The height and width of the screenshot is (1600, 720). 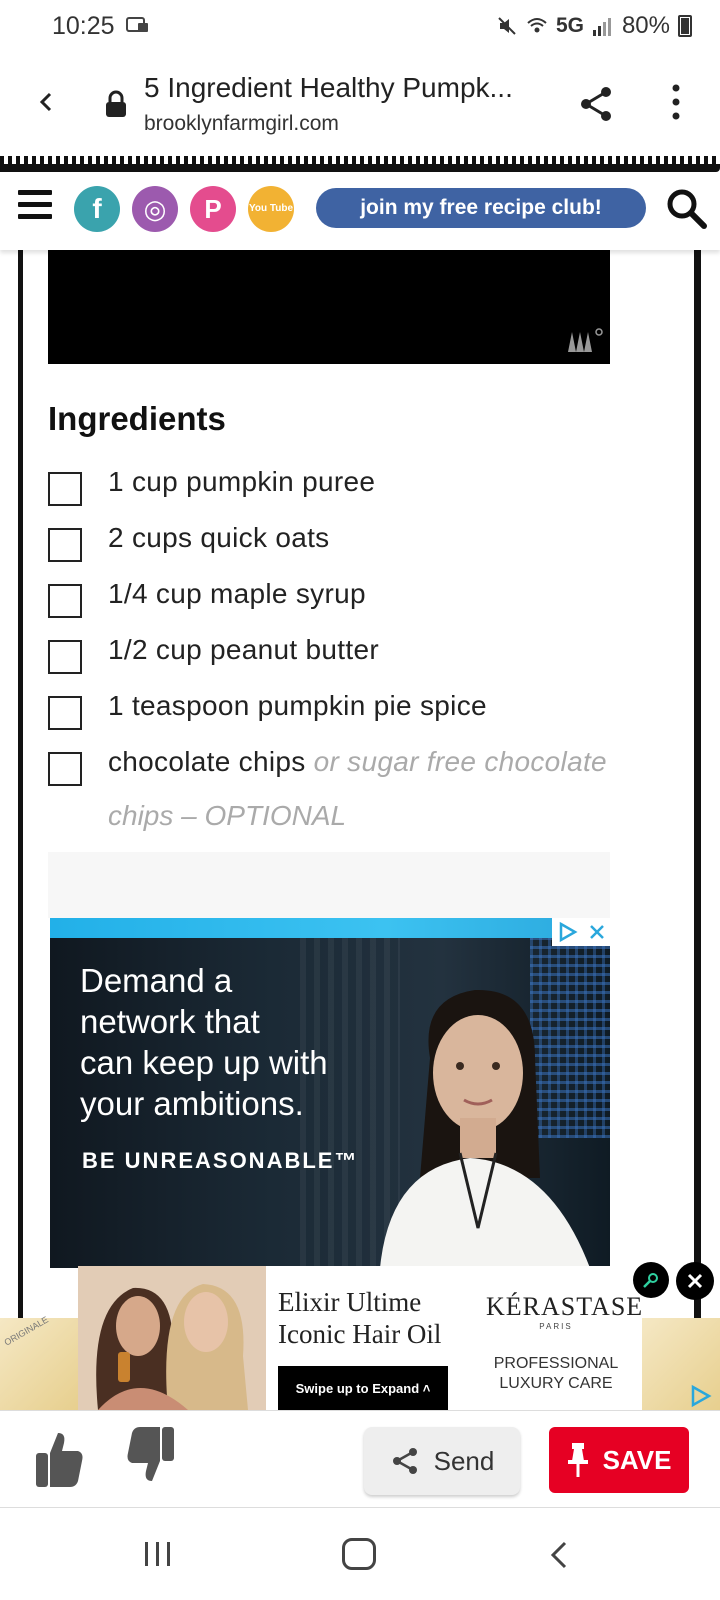 I want to click on more-options-icon, so click(x=676, y=102).